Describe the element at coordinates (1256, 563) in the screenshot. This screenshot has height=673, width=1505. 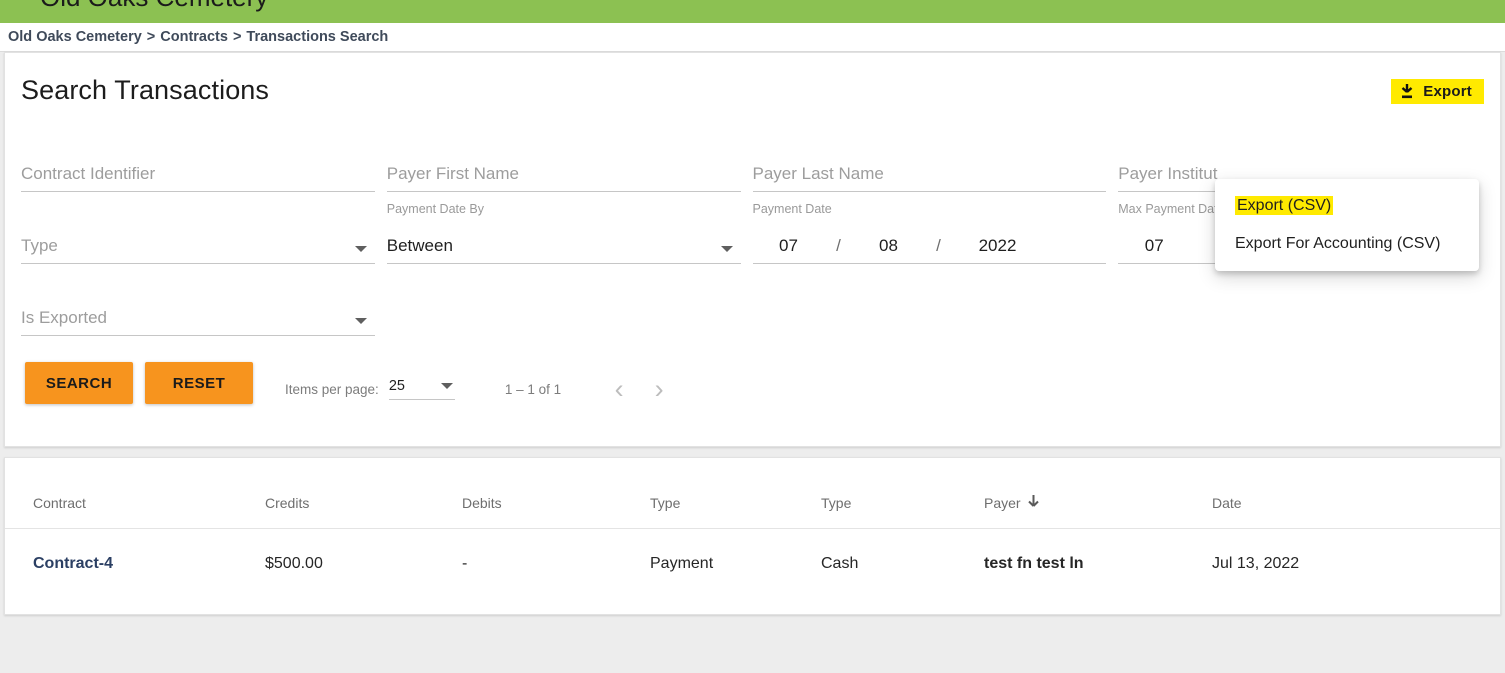
I see `cell-date: Jul 13, 2022` at that location.